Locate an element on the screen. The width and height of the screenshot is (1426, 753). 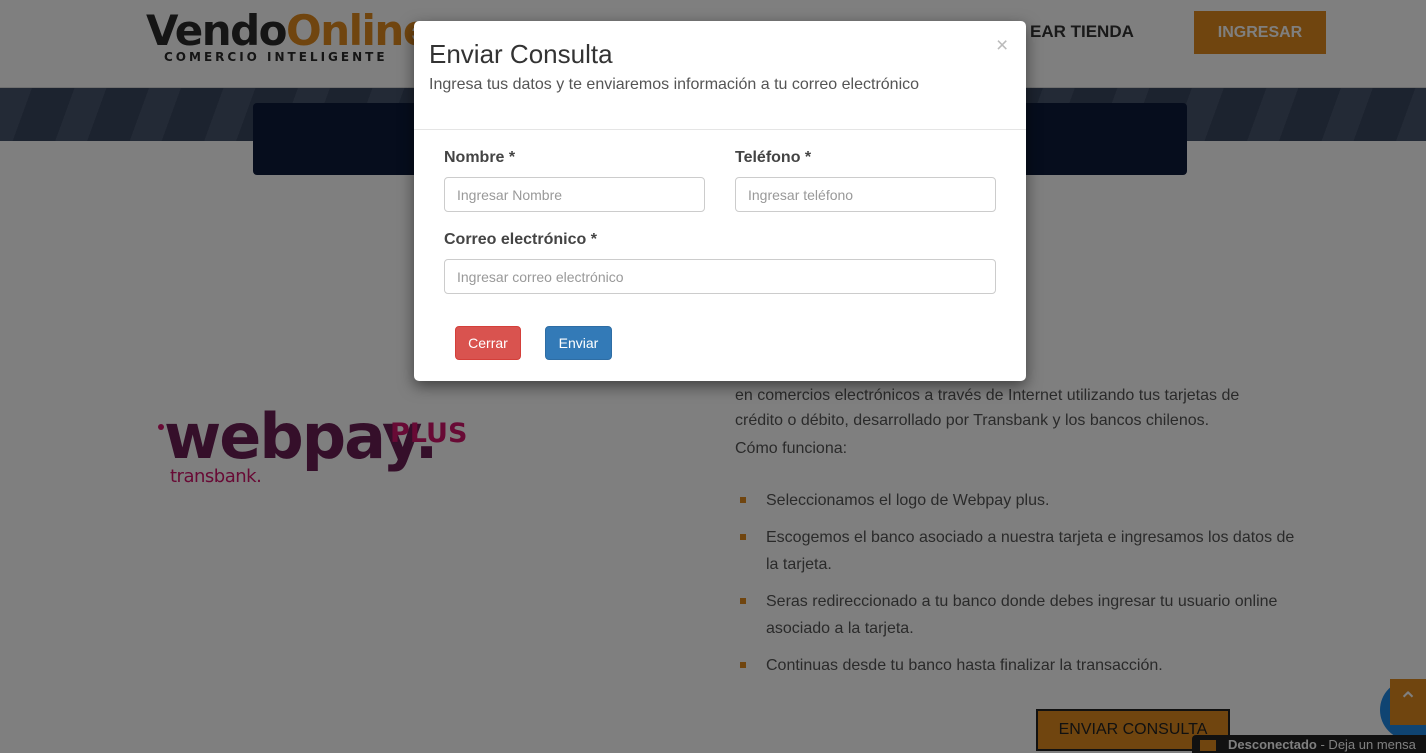
cancel-button: Cerrar is located at coordinates (488, 343).